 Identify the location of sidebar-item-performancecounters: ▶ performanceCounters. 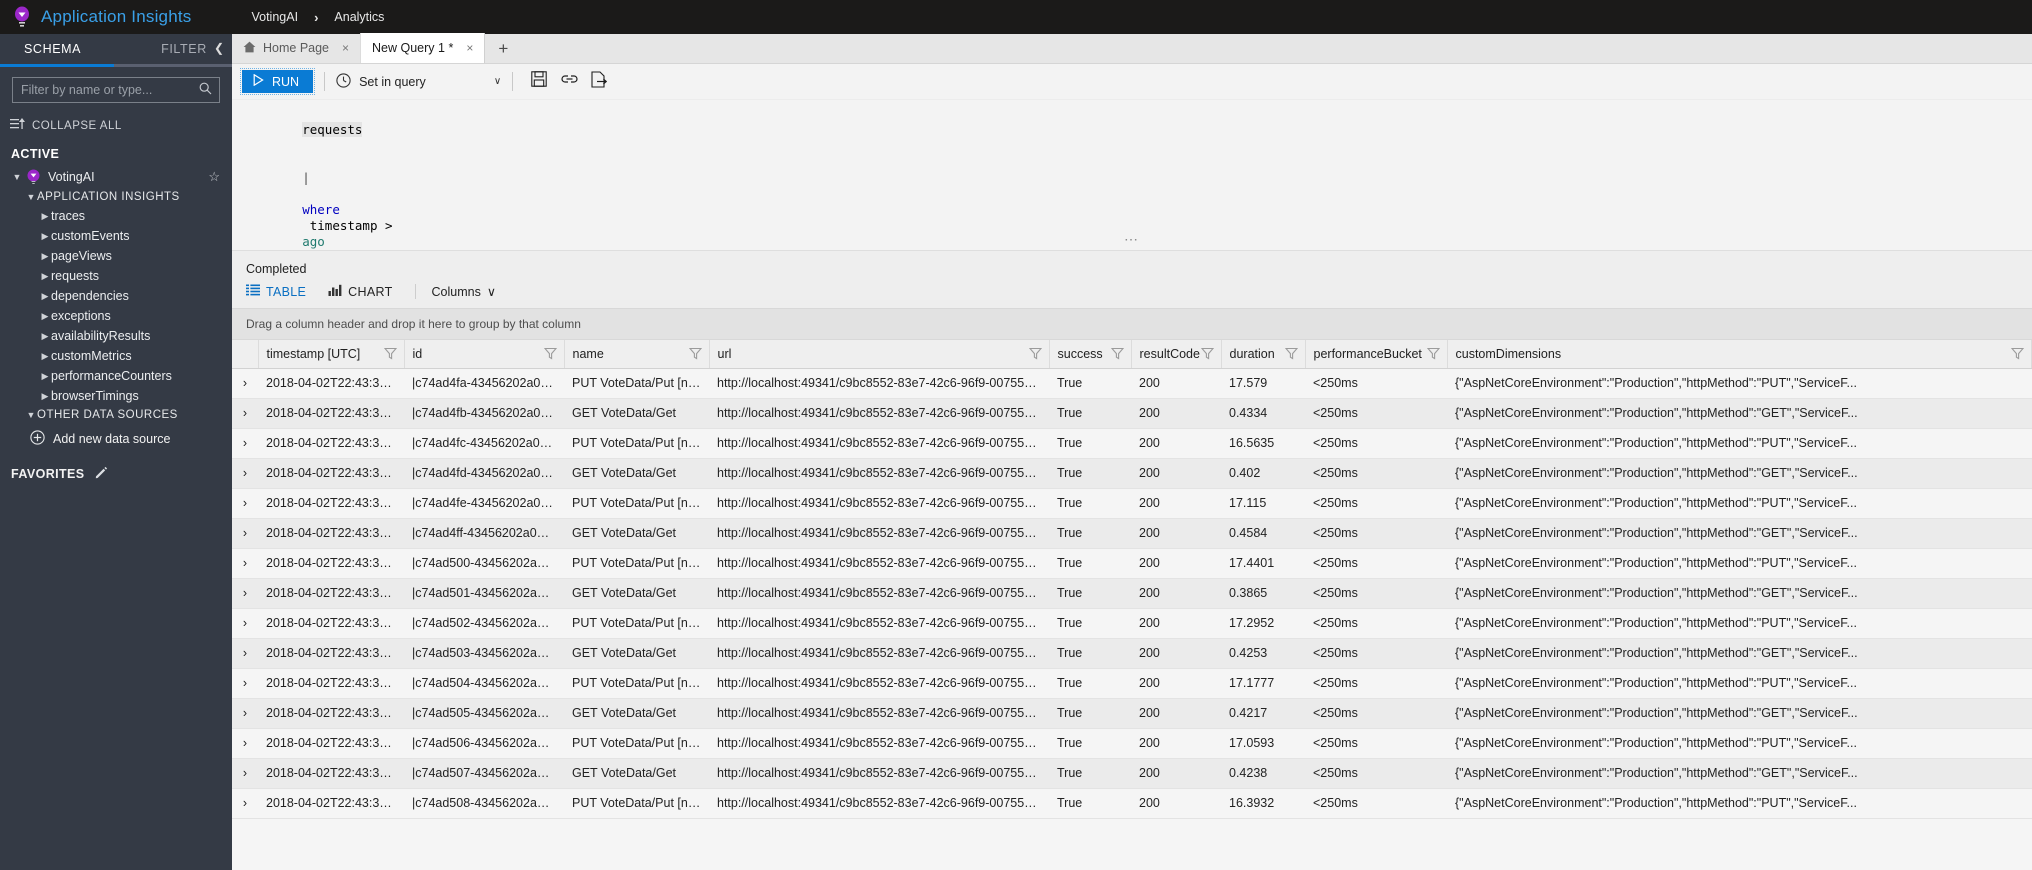
(116, 376).